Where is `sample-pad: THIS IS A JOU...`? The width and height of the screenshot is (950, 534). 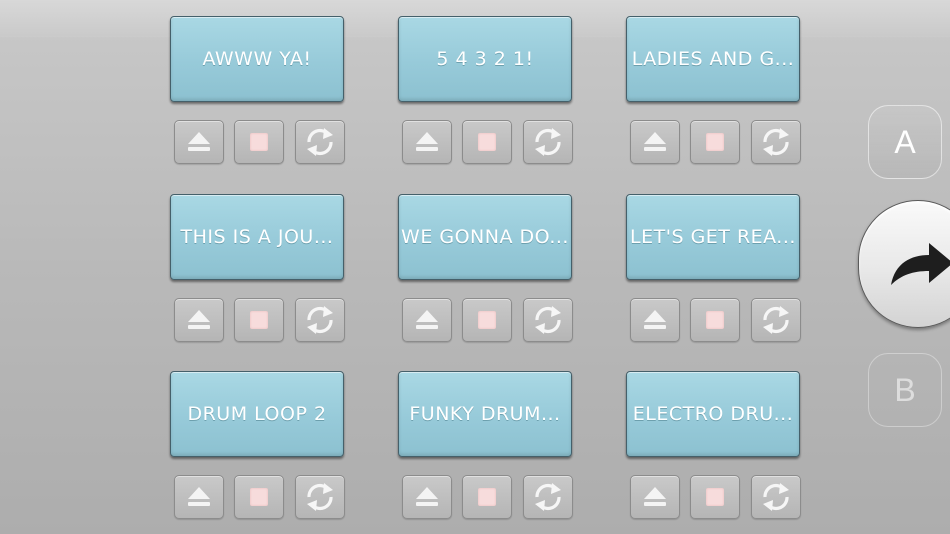 sample-pad: THIS IS A JOU... is located at coordinates (257, 237).